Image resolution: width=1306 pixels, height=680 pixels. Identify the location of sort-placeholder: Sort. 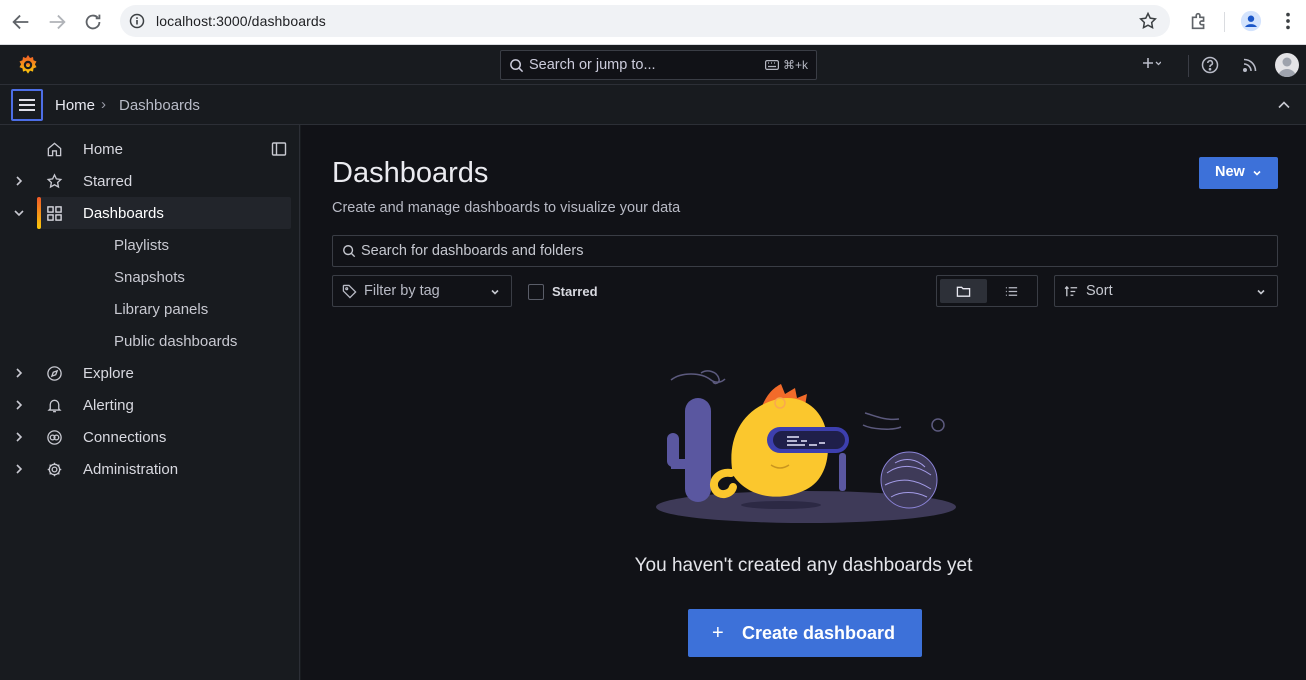
(1099, 291).